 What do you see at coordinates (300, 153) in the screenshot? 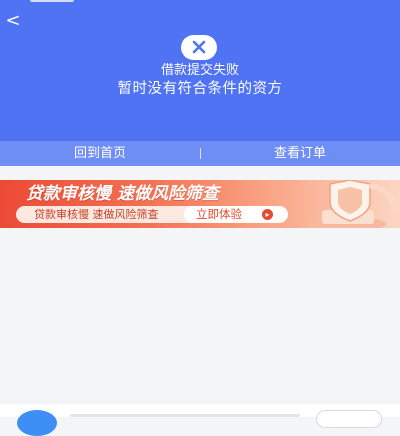
I see `view-orders-button: 查看订单` at bounding box center [300, 153].